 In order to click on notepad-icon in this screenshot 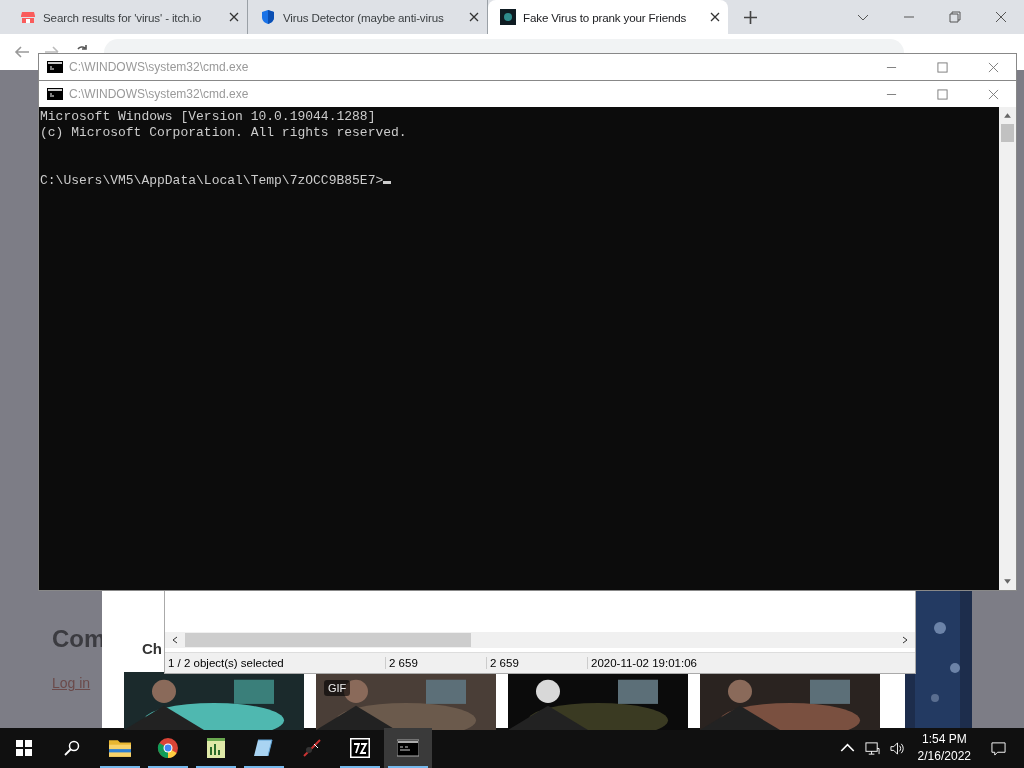, I will do `click(216, 748)`.